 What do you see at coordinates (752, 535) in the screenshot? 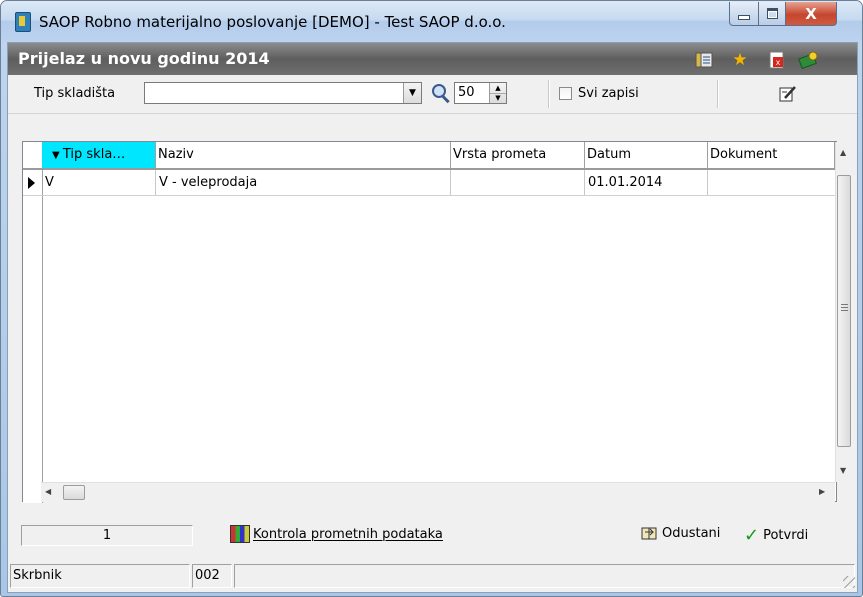
I see `checkmark-icon: ✓` at bounding box center [752, 535].